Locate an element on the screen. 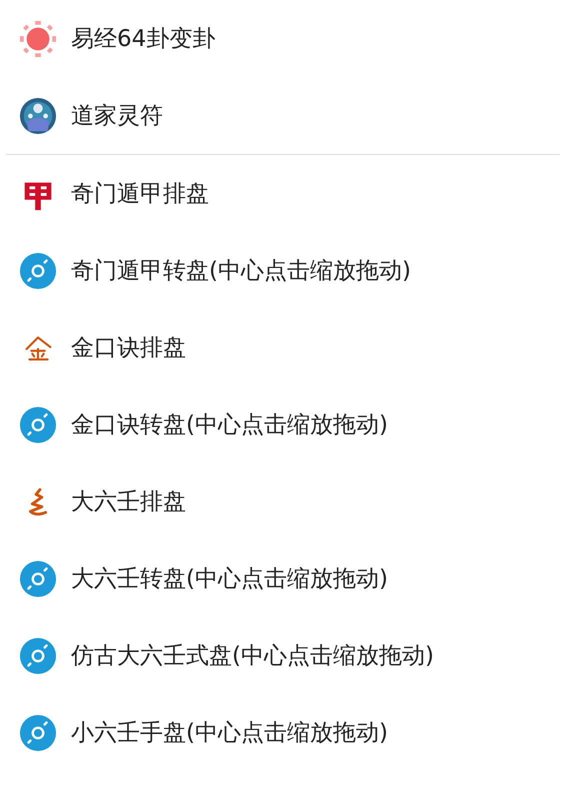  menu-label: 易经64卦变卦 is located at coordinates (143, 39).